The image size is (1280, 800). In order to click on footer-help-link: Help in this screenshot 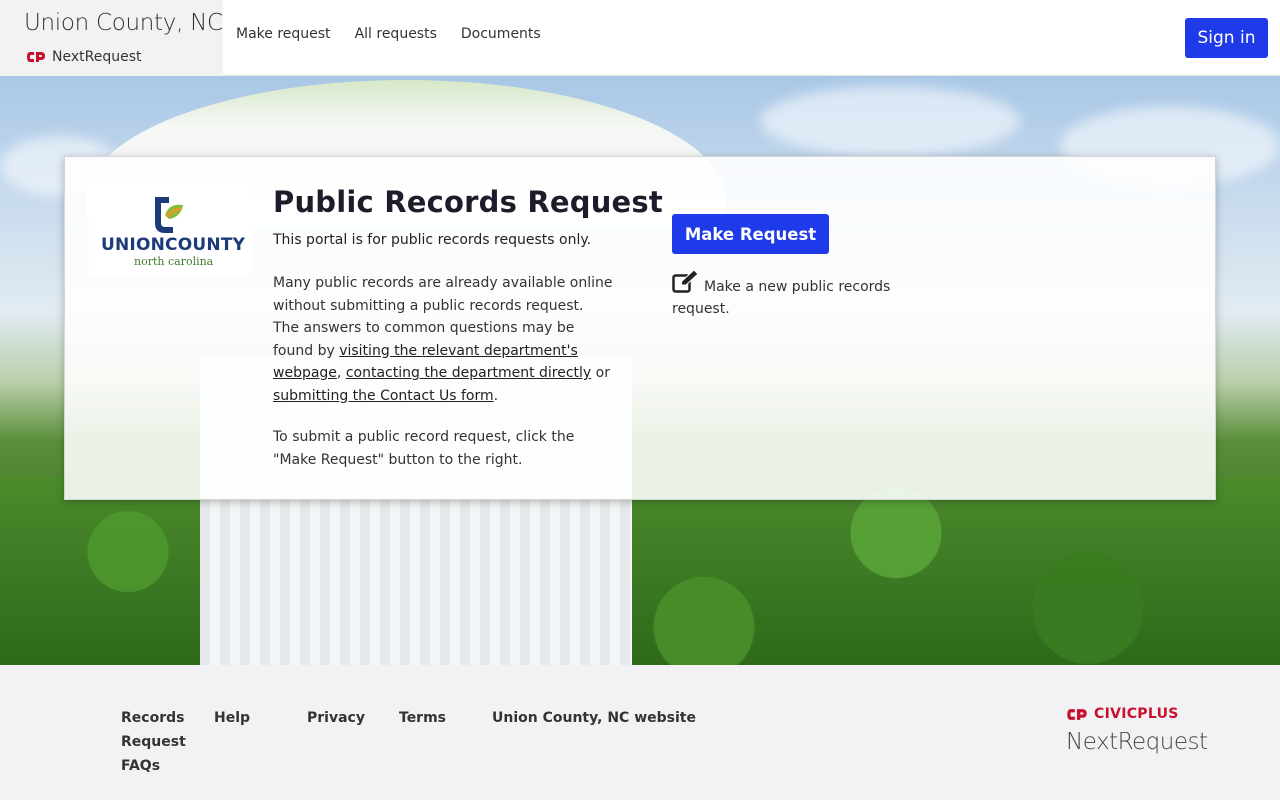, I will do `click(232, 718)`.